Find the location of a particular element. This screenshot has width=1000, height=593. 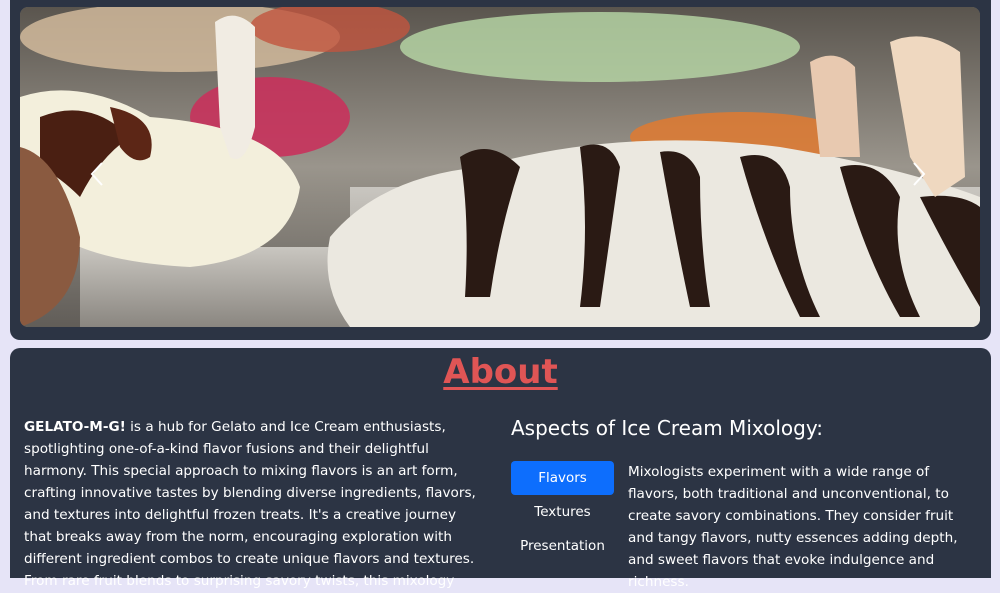

tab-textures: Textures is located at coordinates (562, 512).